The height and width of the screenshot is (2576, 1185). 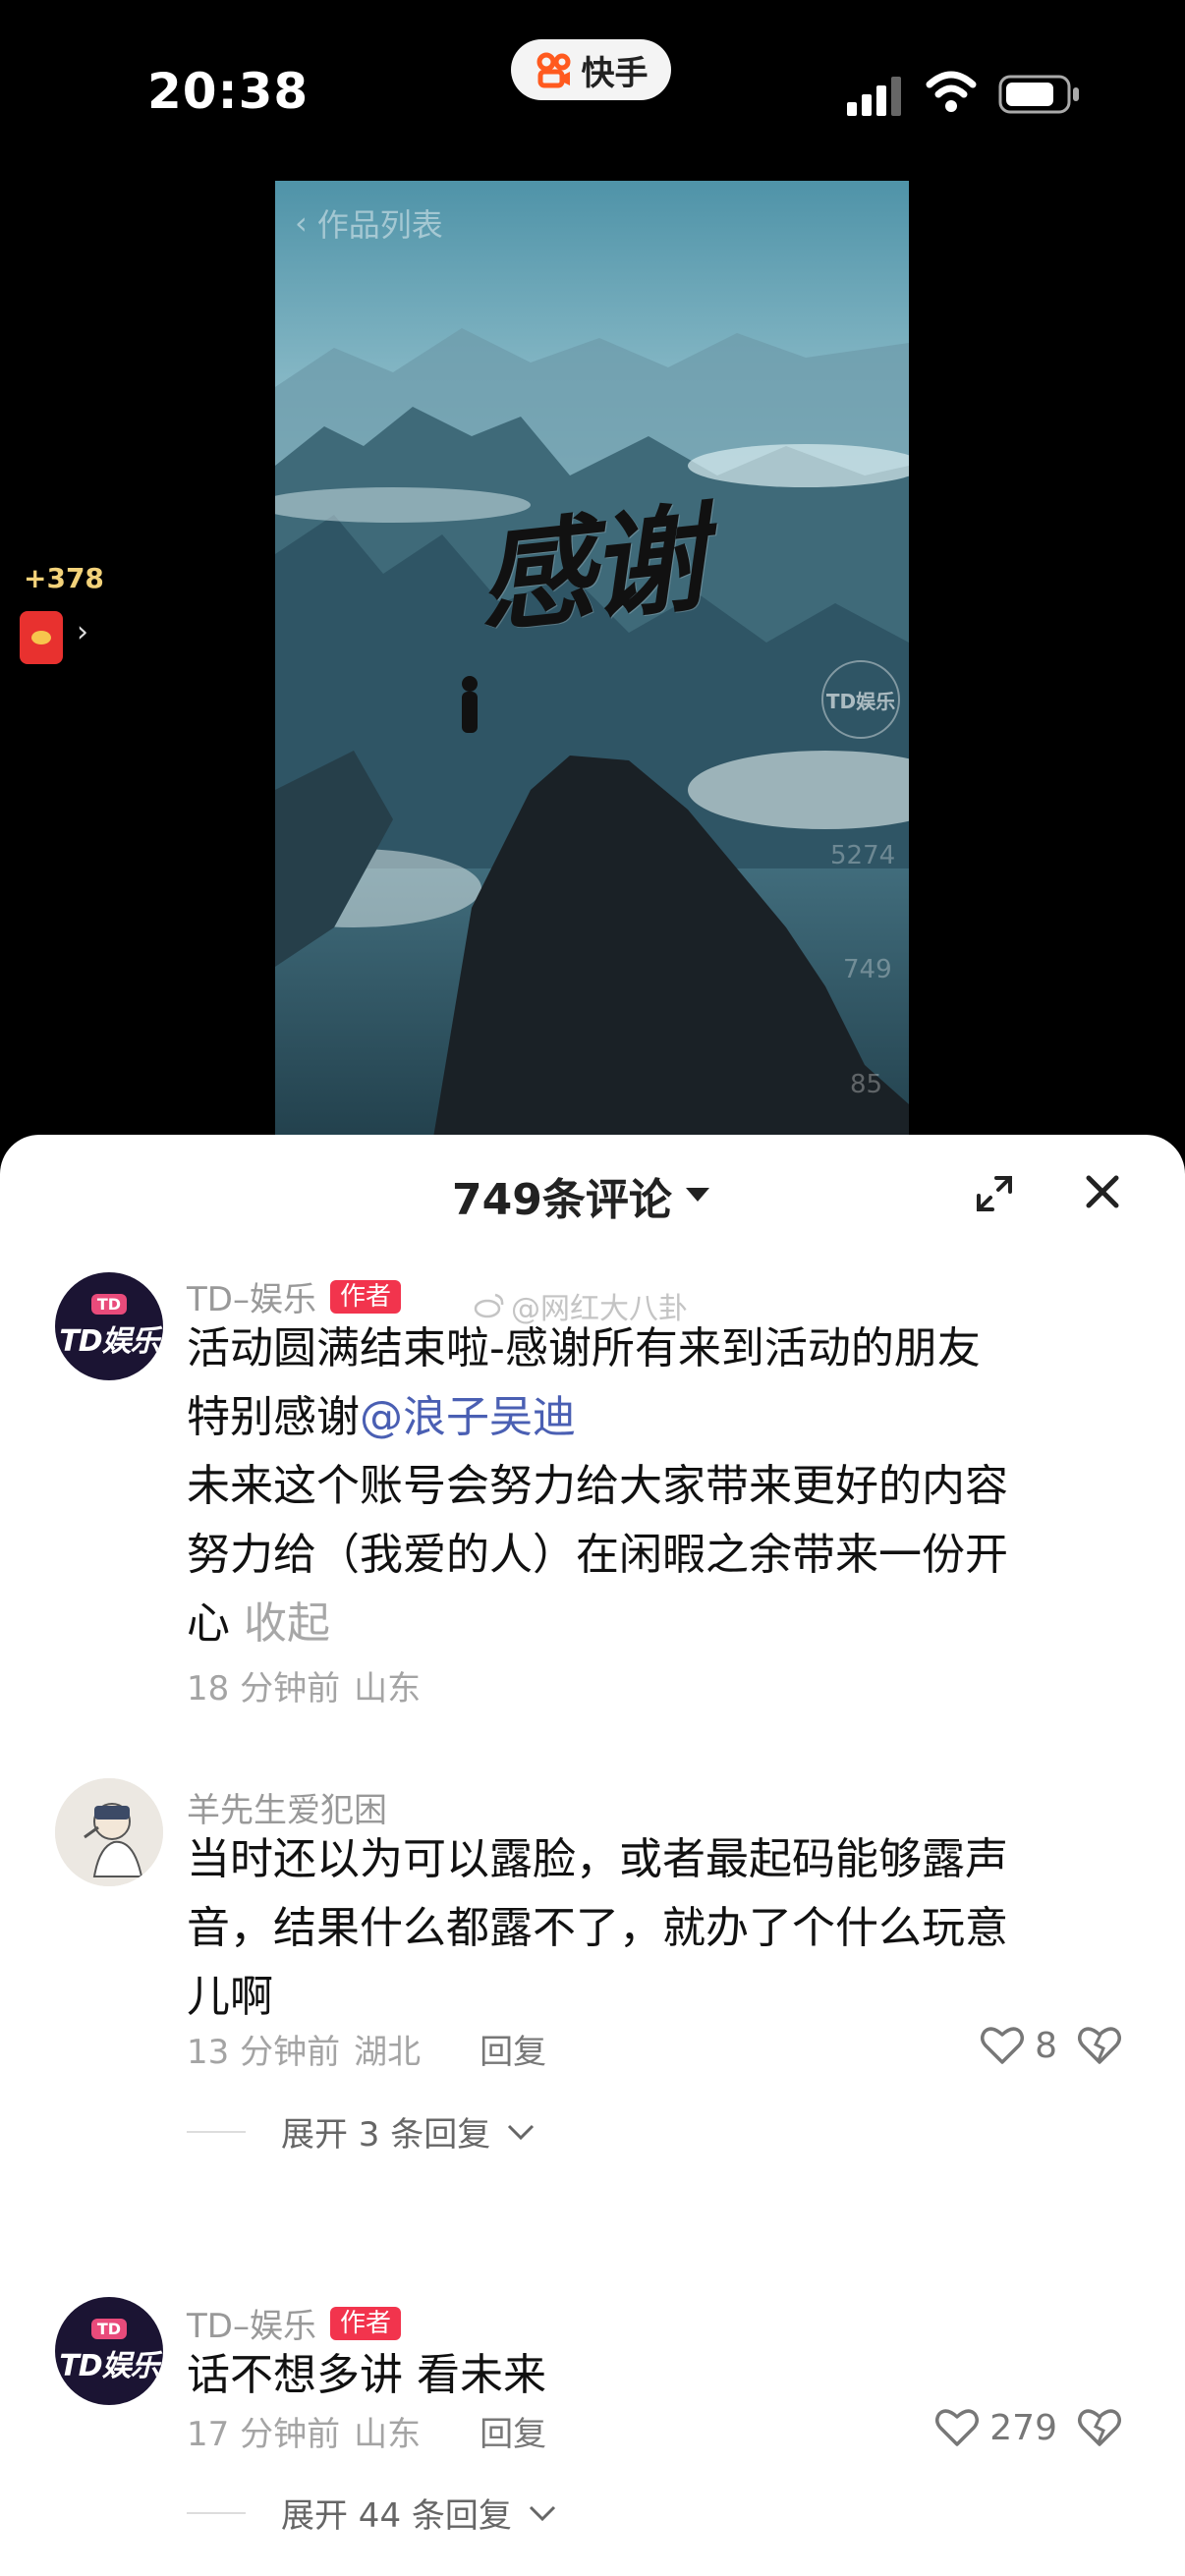 What do you see at coordinates (302, 223) in the screenshot?
I see `back-icon: ‹` at bounding box center [302, 223].